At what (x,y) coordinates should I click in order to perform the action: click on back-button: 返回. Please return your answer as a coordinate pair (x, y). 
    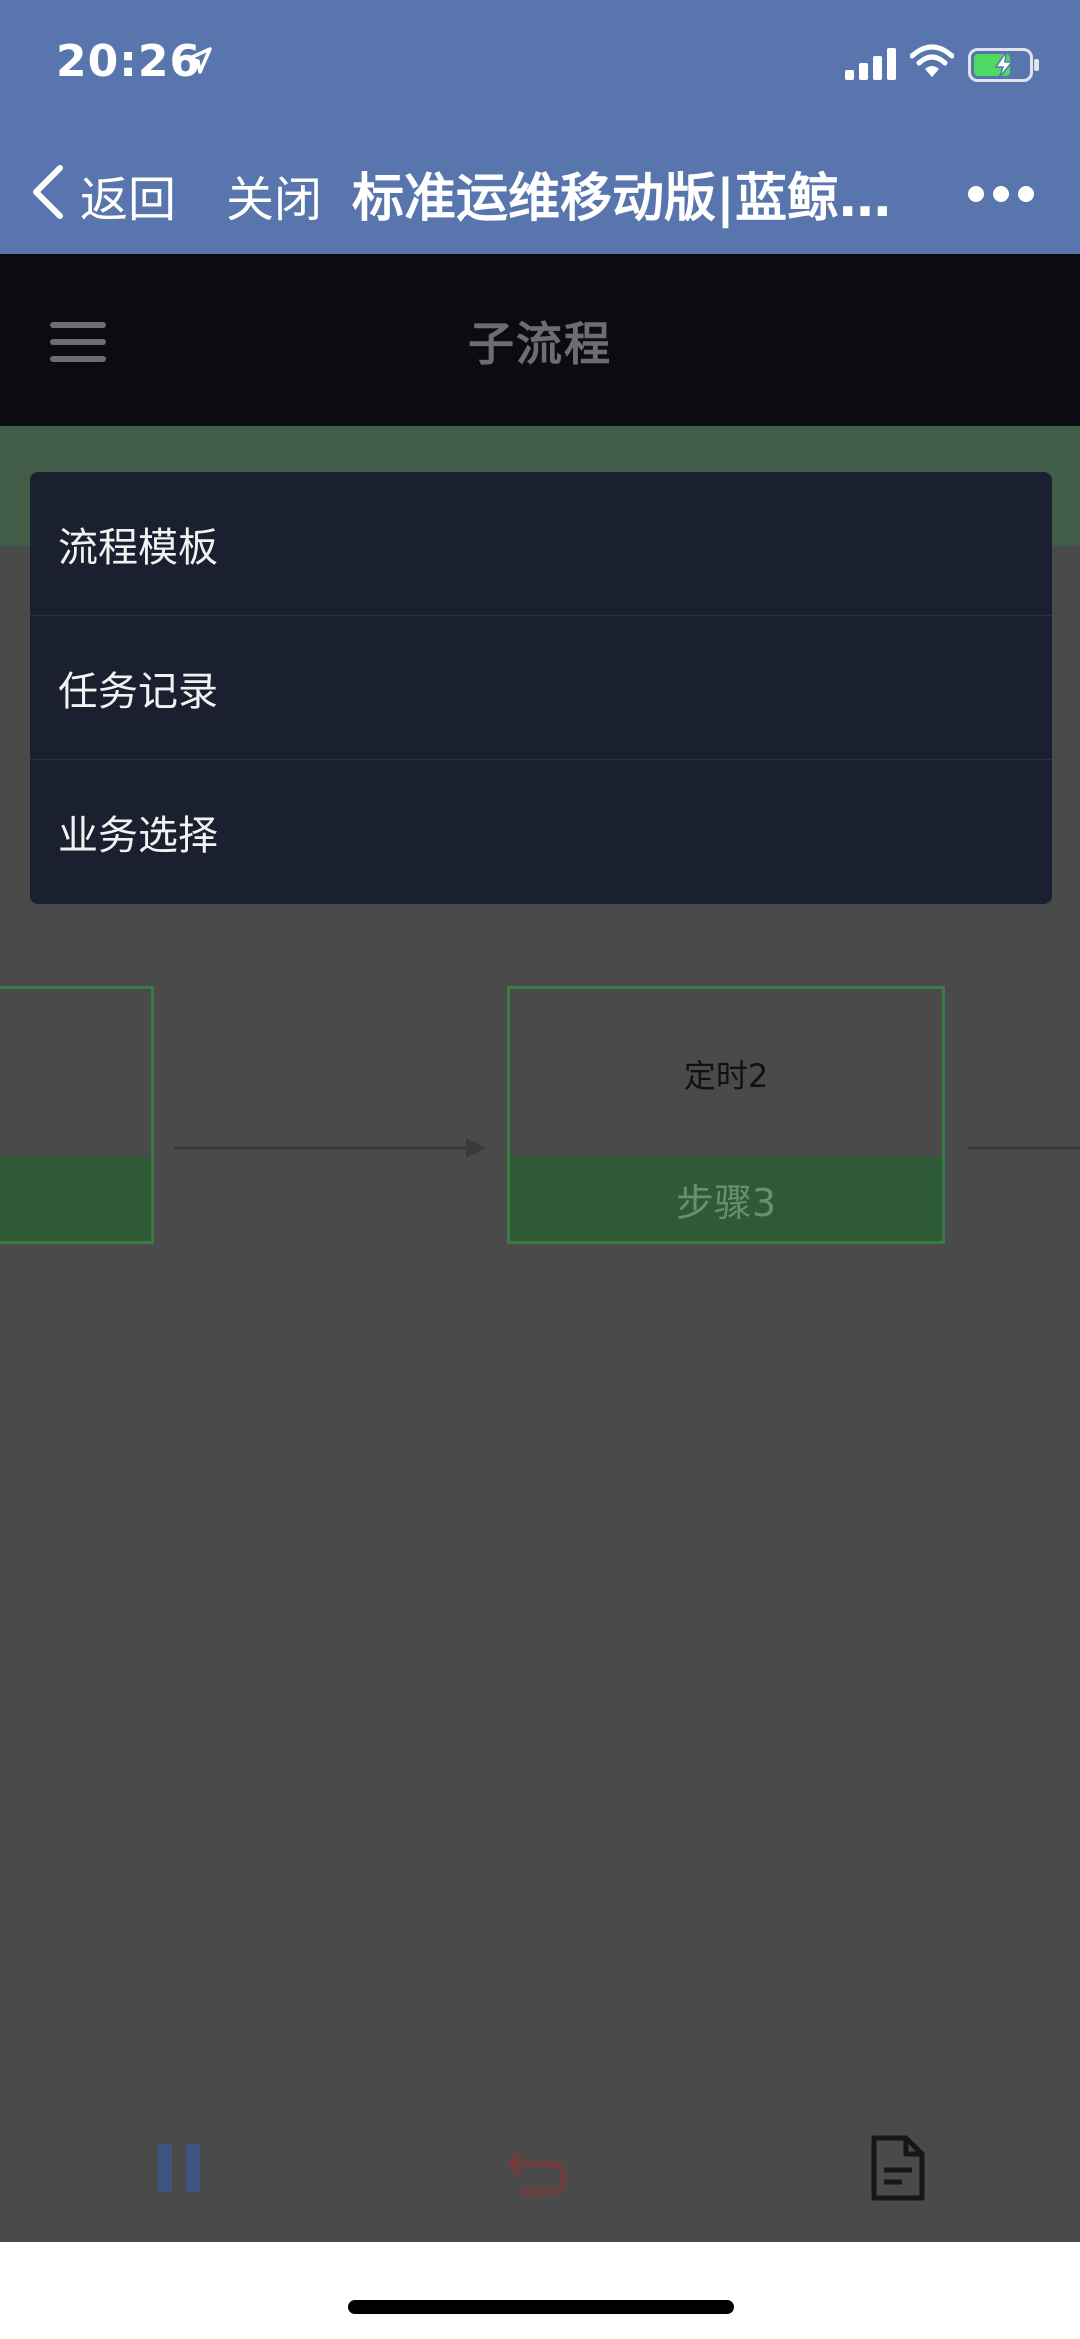
    Looking at the image, I should click on (128, 195).